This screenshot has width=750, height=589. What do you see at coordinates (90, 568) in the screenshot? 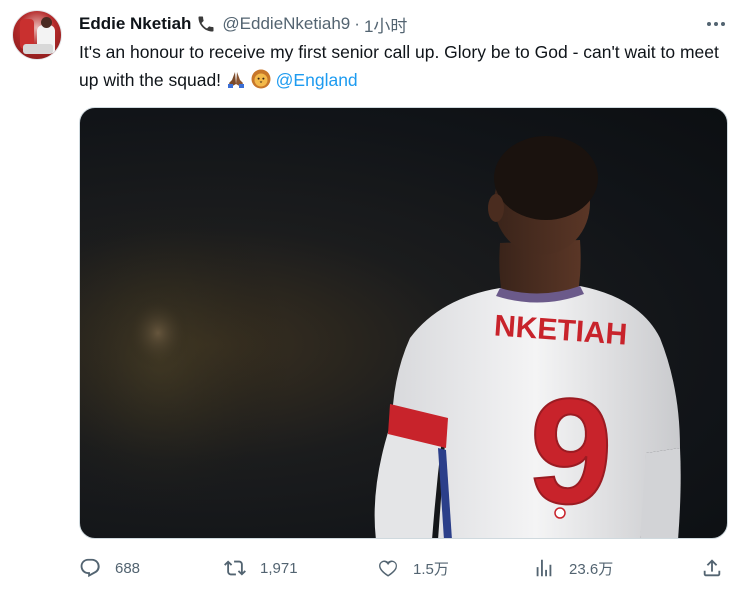
I see `reply-icon` at bounding box center [90, 568].